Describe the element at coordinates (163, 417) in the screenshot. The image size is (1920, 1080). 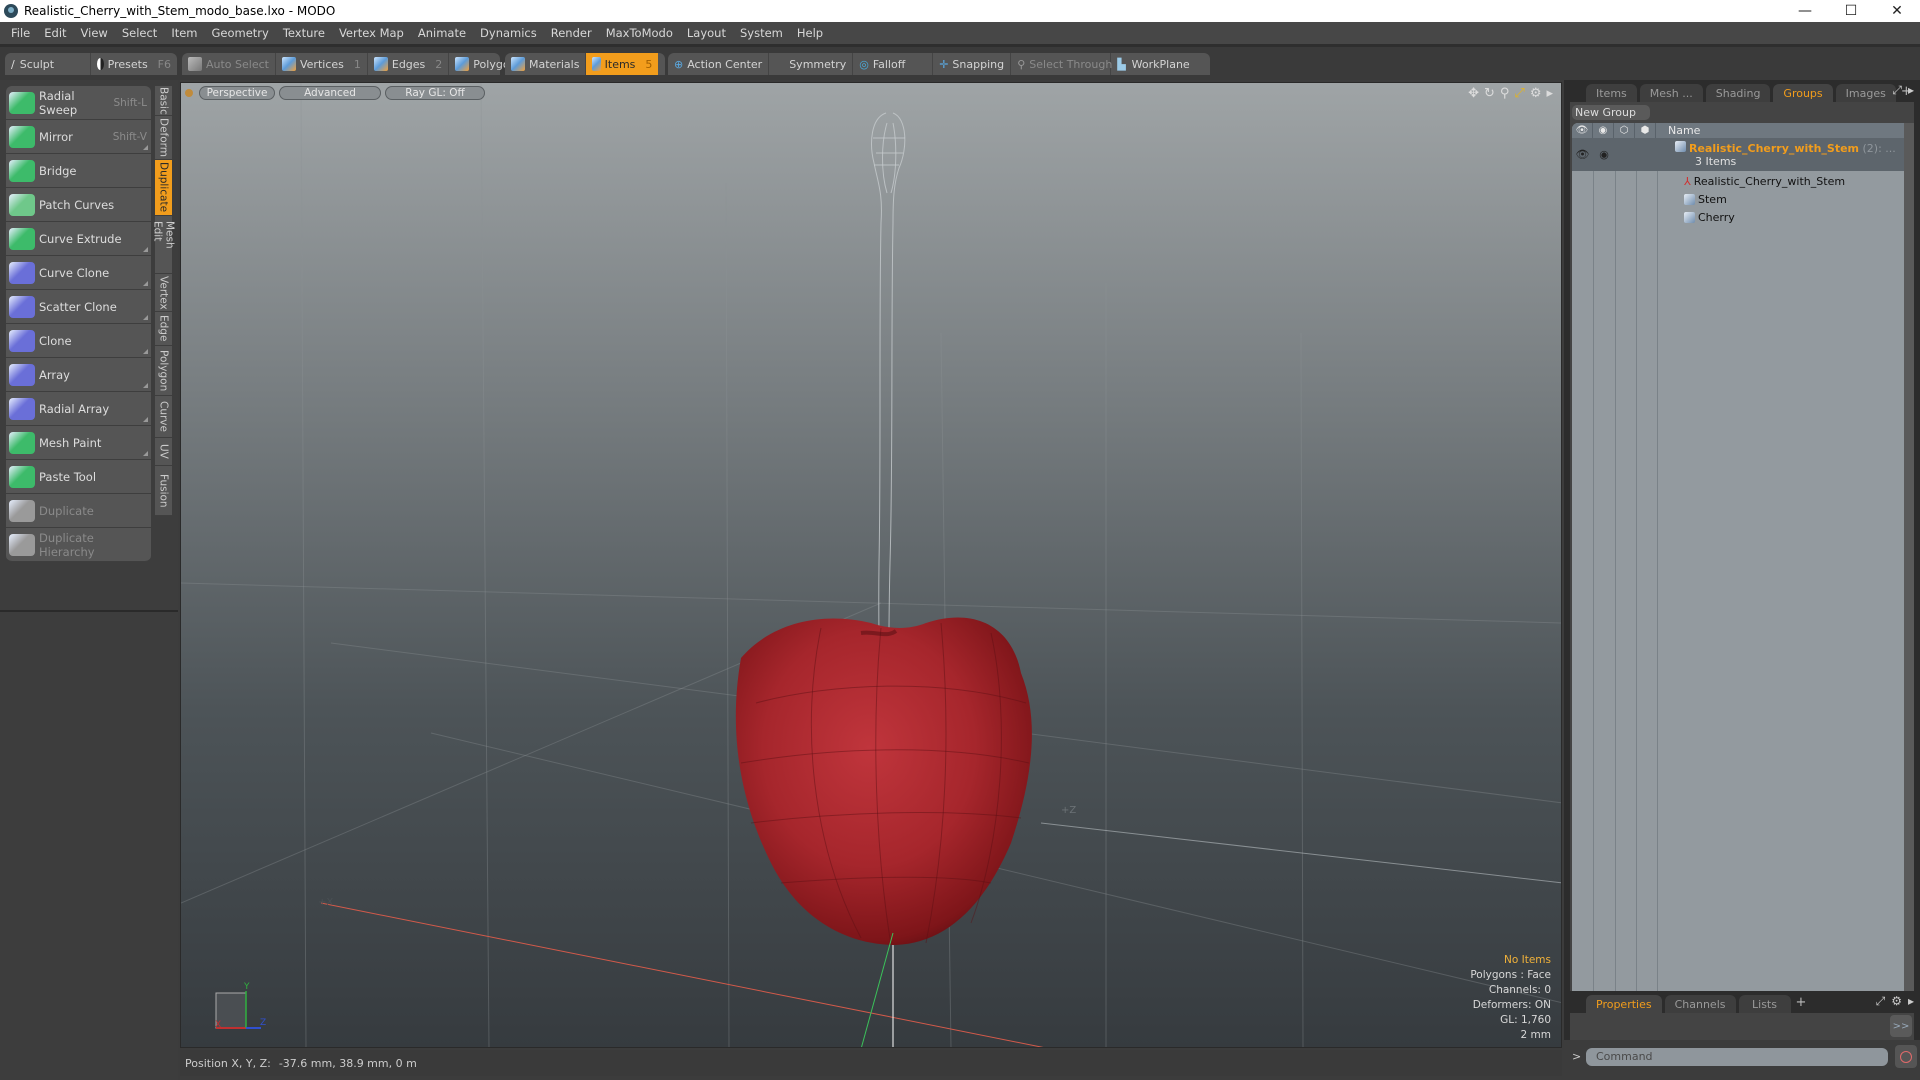
I see `category-tab-curve: Curve` at that location.